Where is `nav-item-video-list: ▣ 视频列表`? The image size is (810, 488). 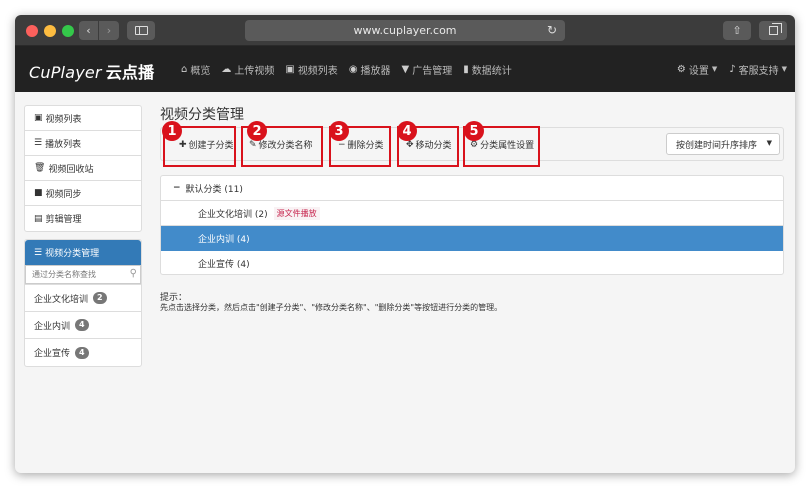
nav-item-video-list: ▣ 视频列表 is located at coordinates (311, 69).